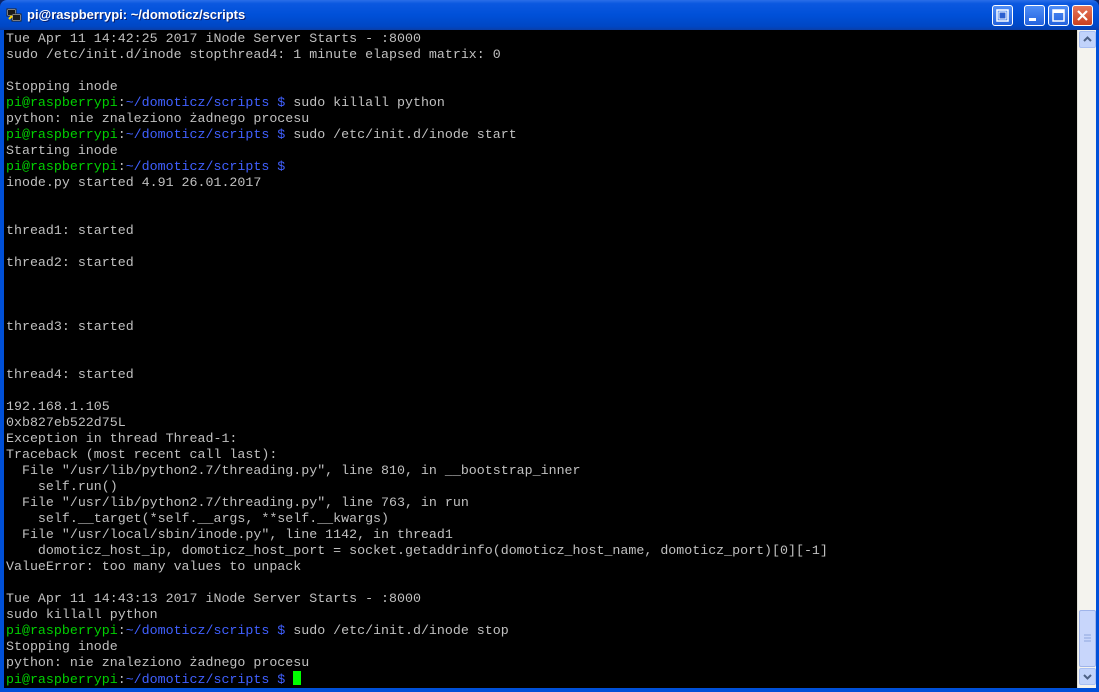  Describe the element at coordinates (14, 15) in the screenshot. I see `putty-icon` at that location.